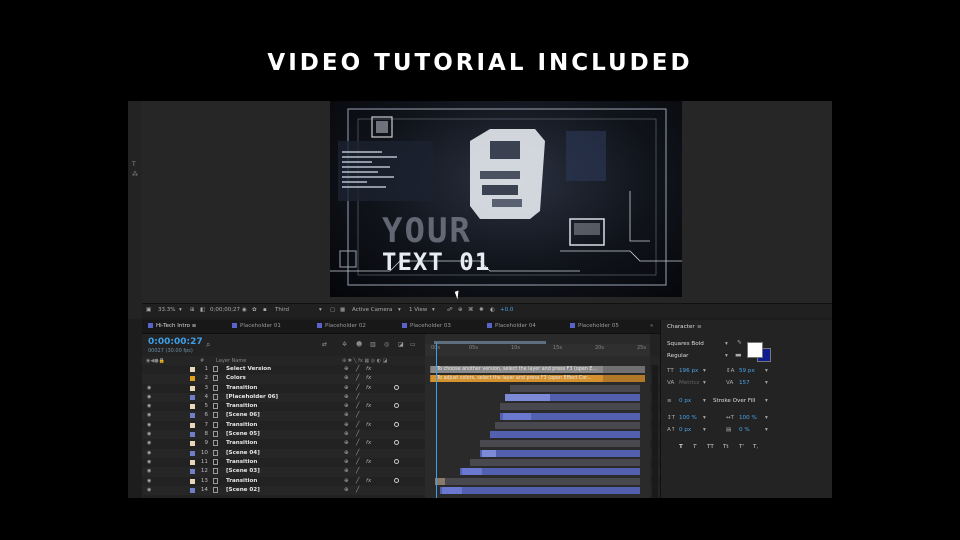  Describe the element at coordinates (135, 174) in the screenshot. I see `puppet-icon: ⁂` at that location.